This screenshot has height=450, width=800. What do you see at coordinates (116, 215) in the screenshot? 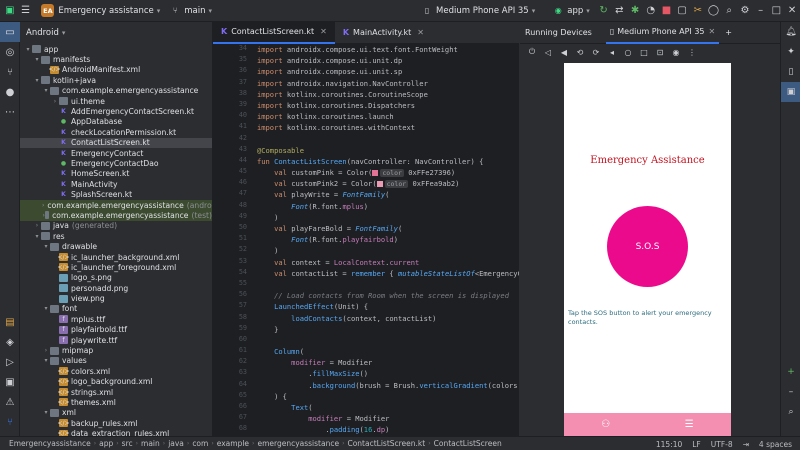
I see `tree-item: › com.example.emergencyassistance (test)` at bounding box center [116, 215].